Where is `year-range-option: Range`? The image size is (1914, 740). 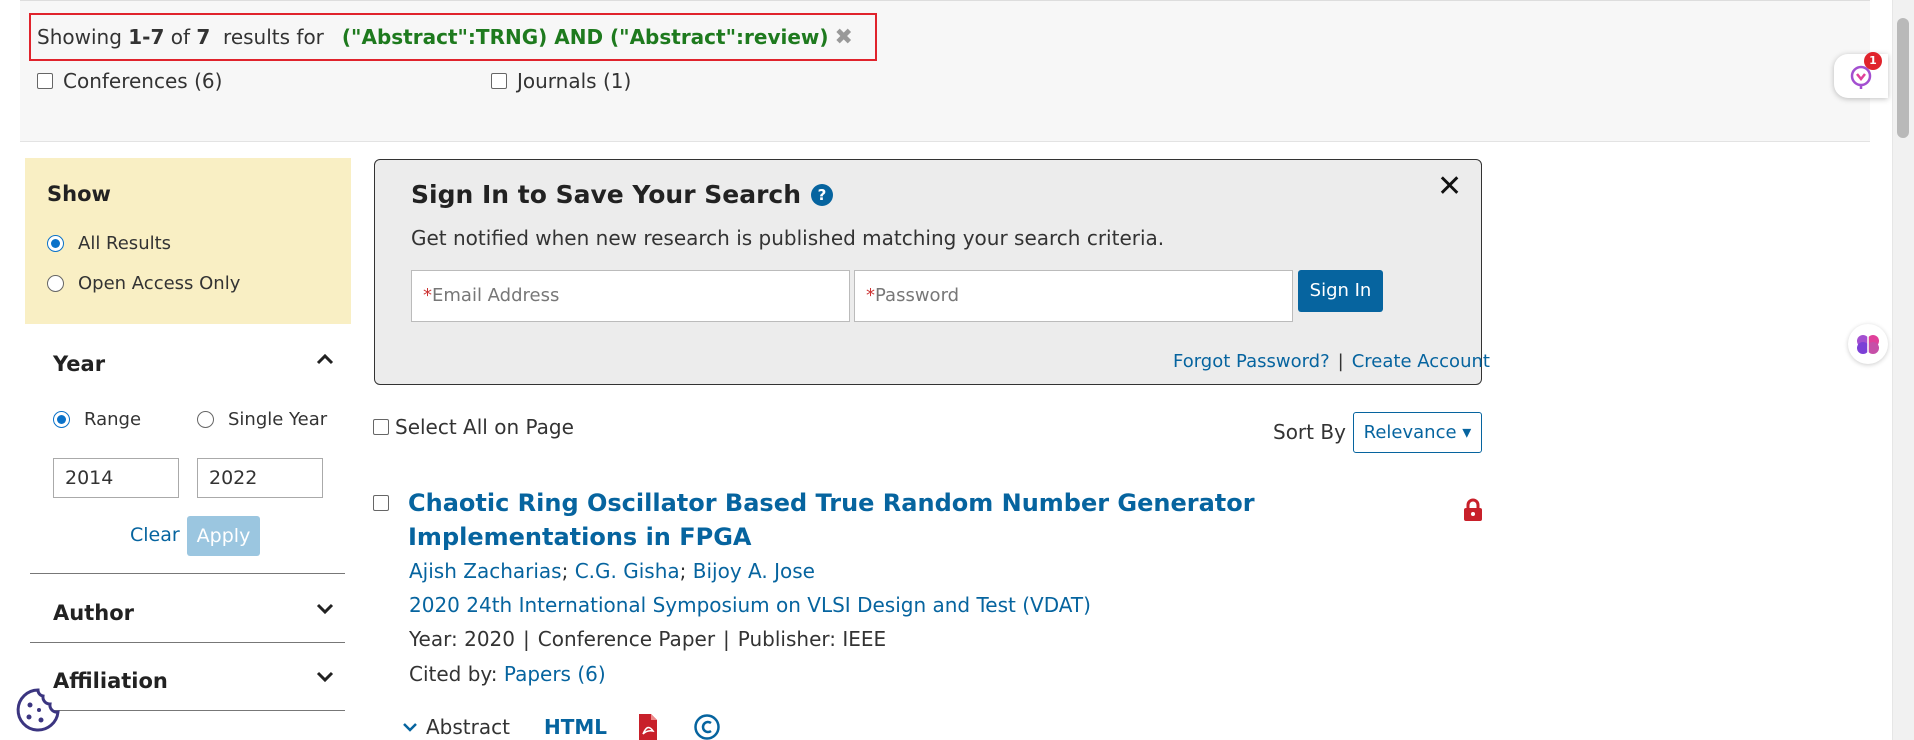 year-range-option: Range is located at coordinates (97, 419).